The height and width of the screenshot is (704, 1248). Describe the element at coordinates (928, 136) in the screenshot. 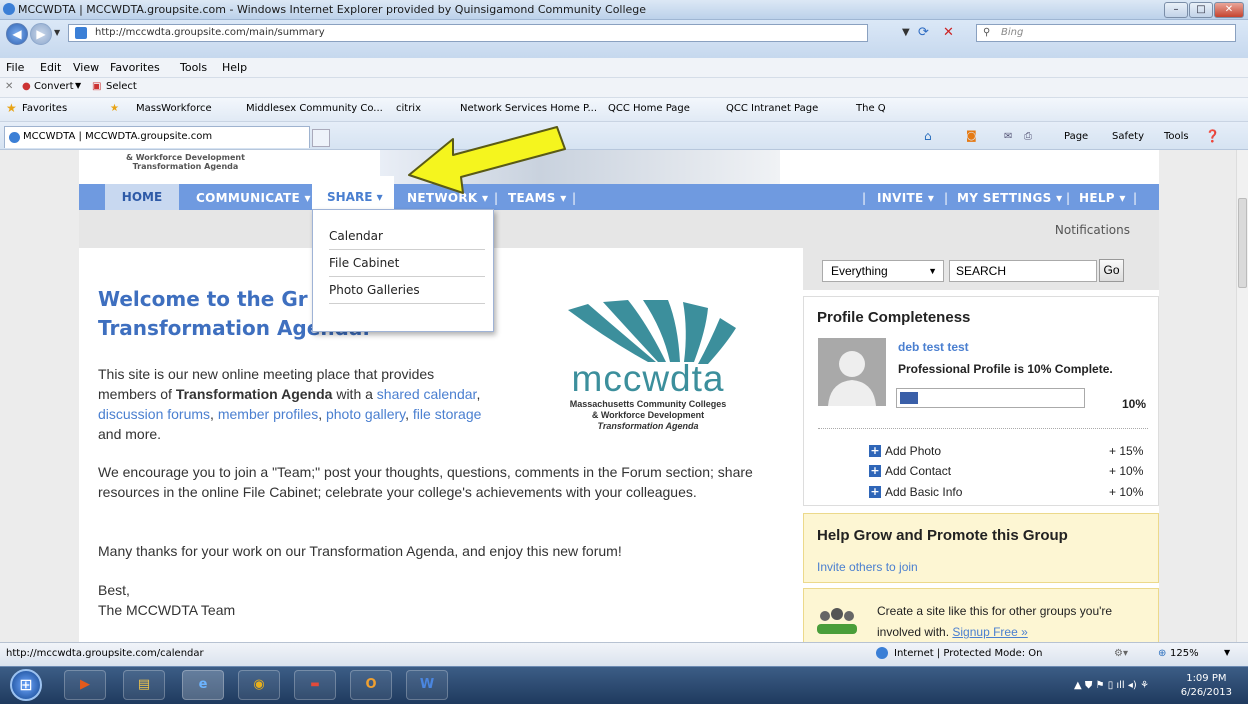

I see `home-icon: ⌂` at that location.